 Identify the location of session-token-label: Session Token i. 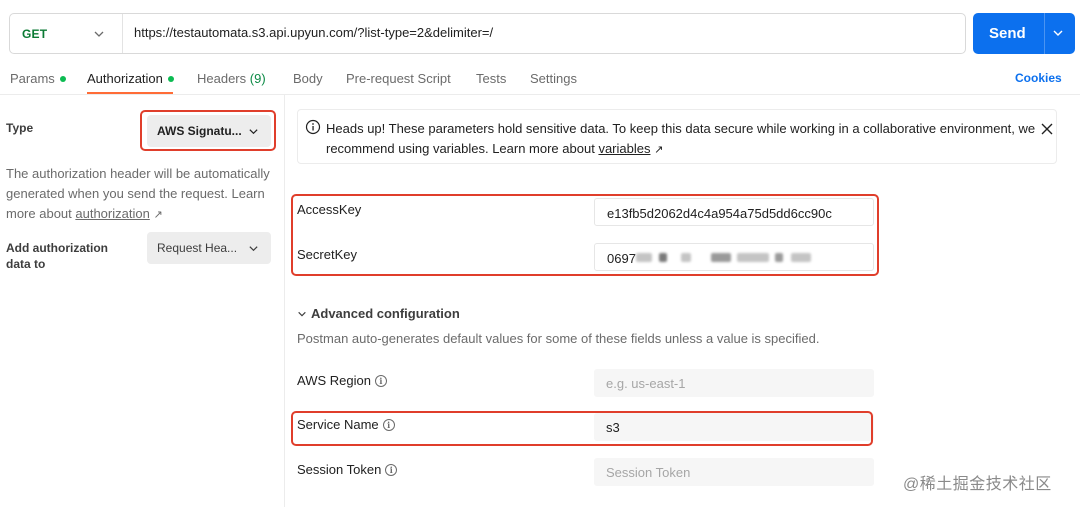
(347, 469).